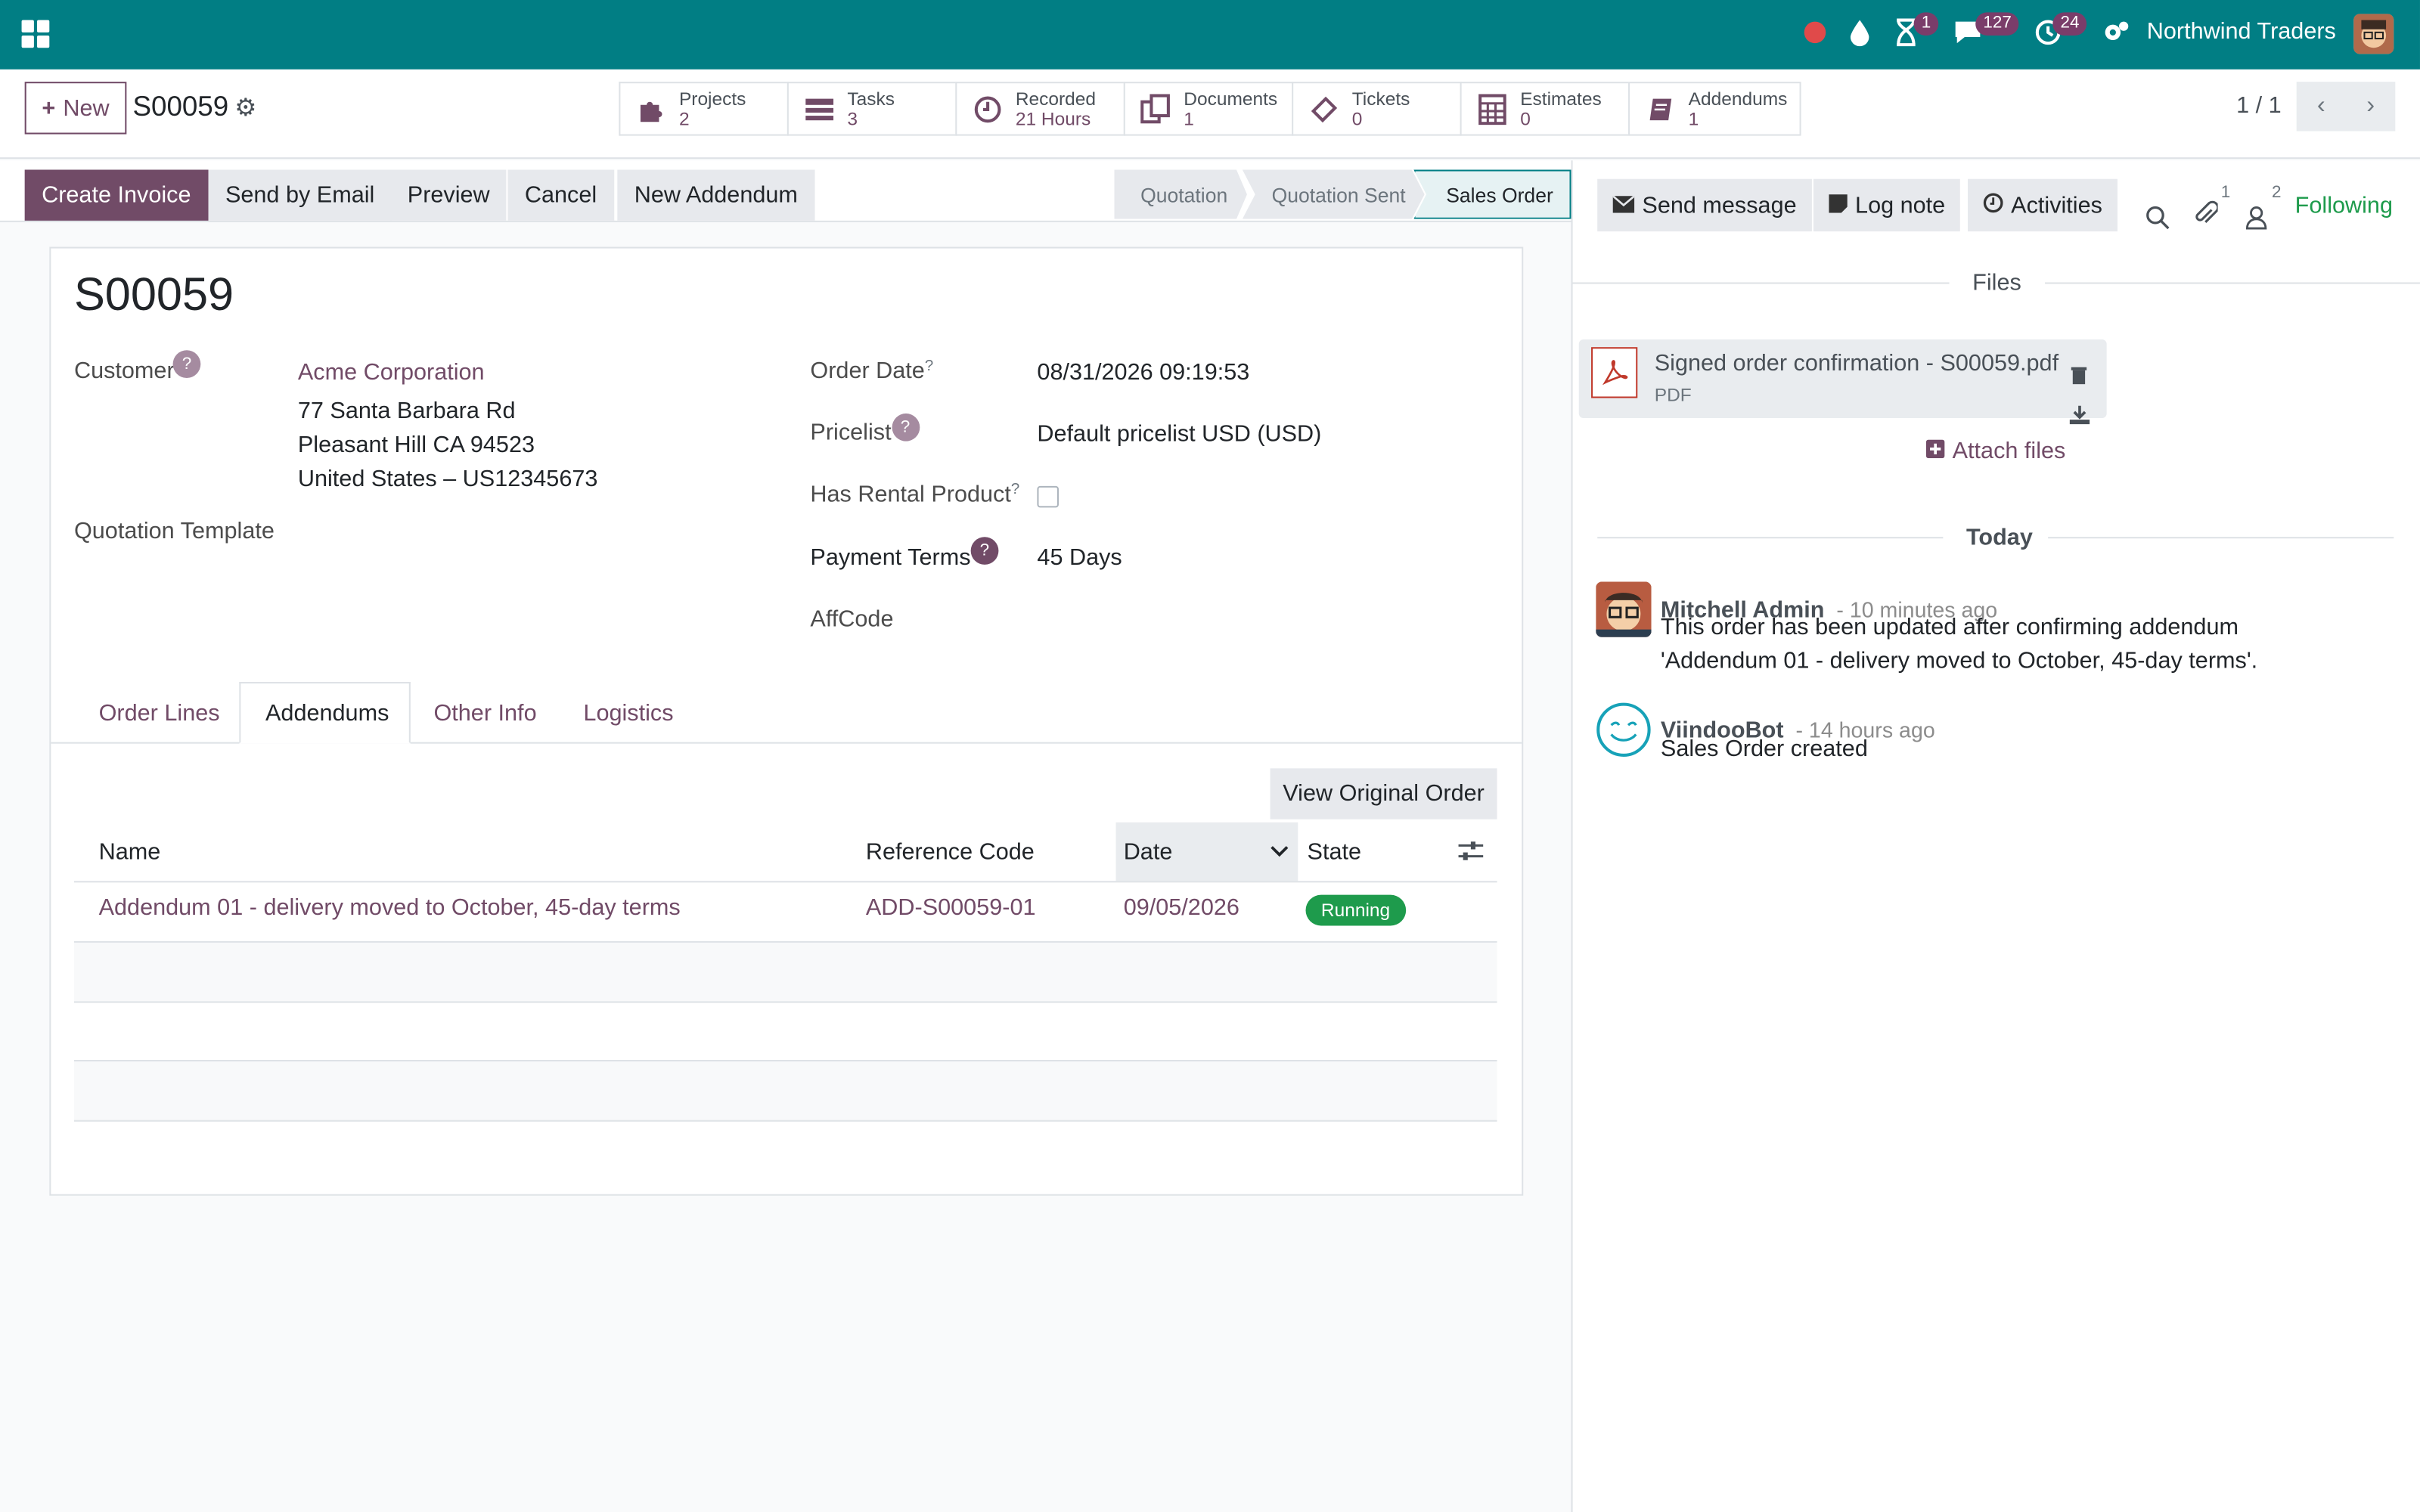  I want to click on record-status-icon, so click(1815, 32).